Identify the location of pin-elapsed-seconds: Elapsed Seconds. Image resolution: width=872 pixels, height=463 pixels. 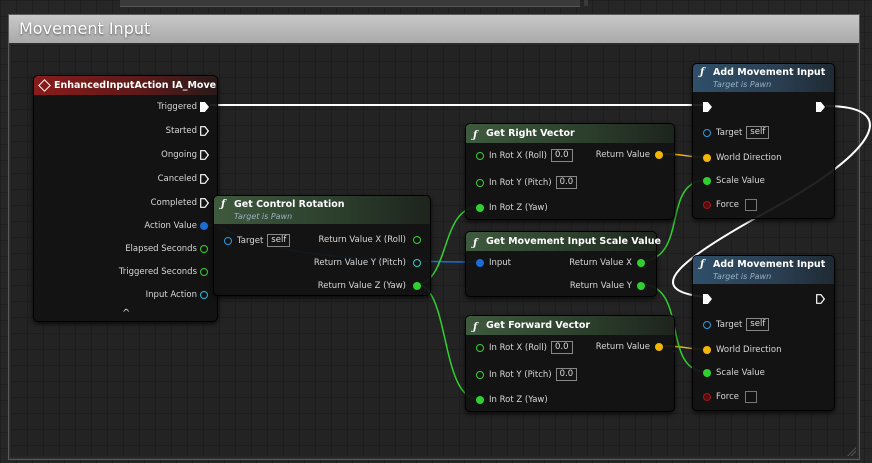
(161, 249).